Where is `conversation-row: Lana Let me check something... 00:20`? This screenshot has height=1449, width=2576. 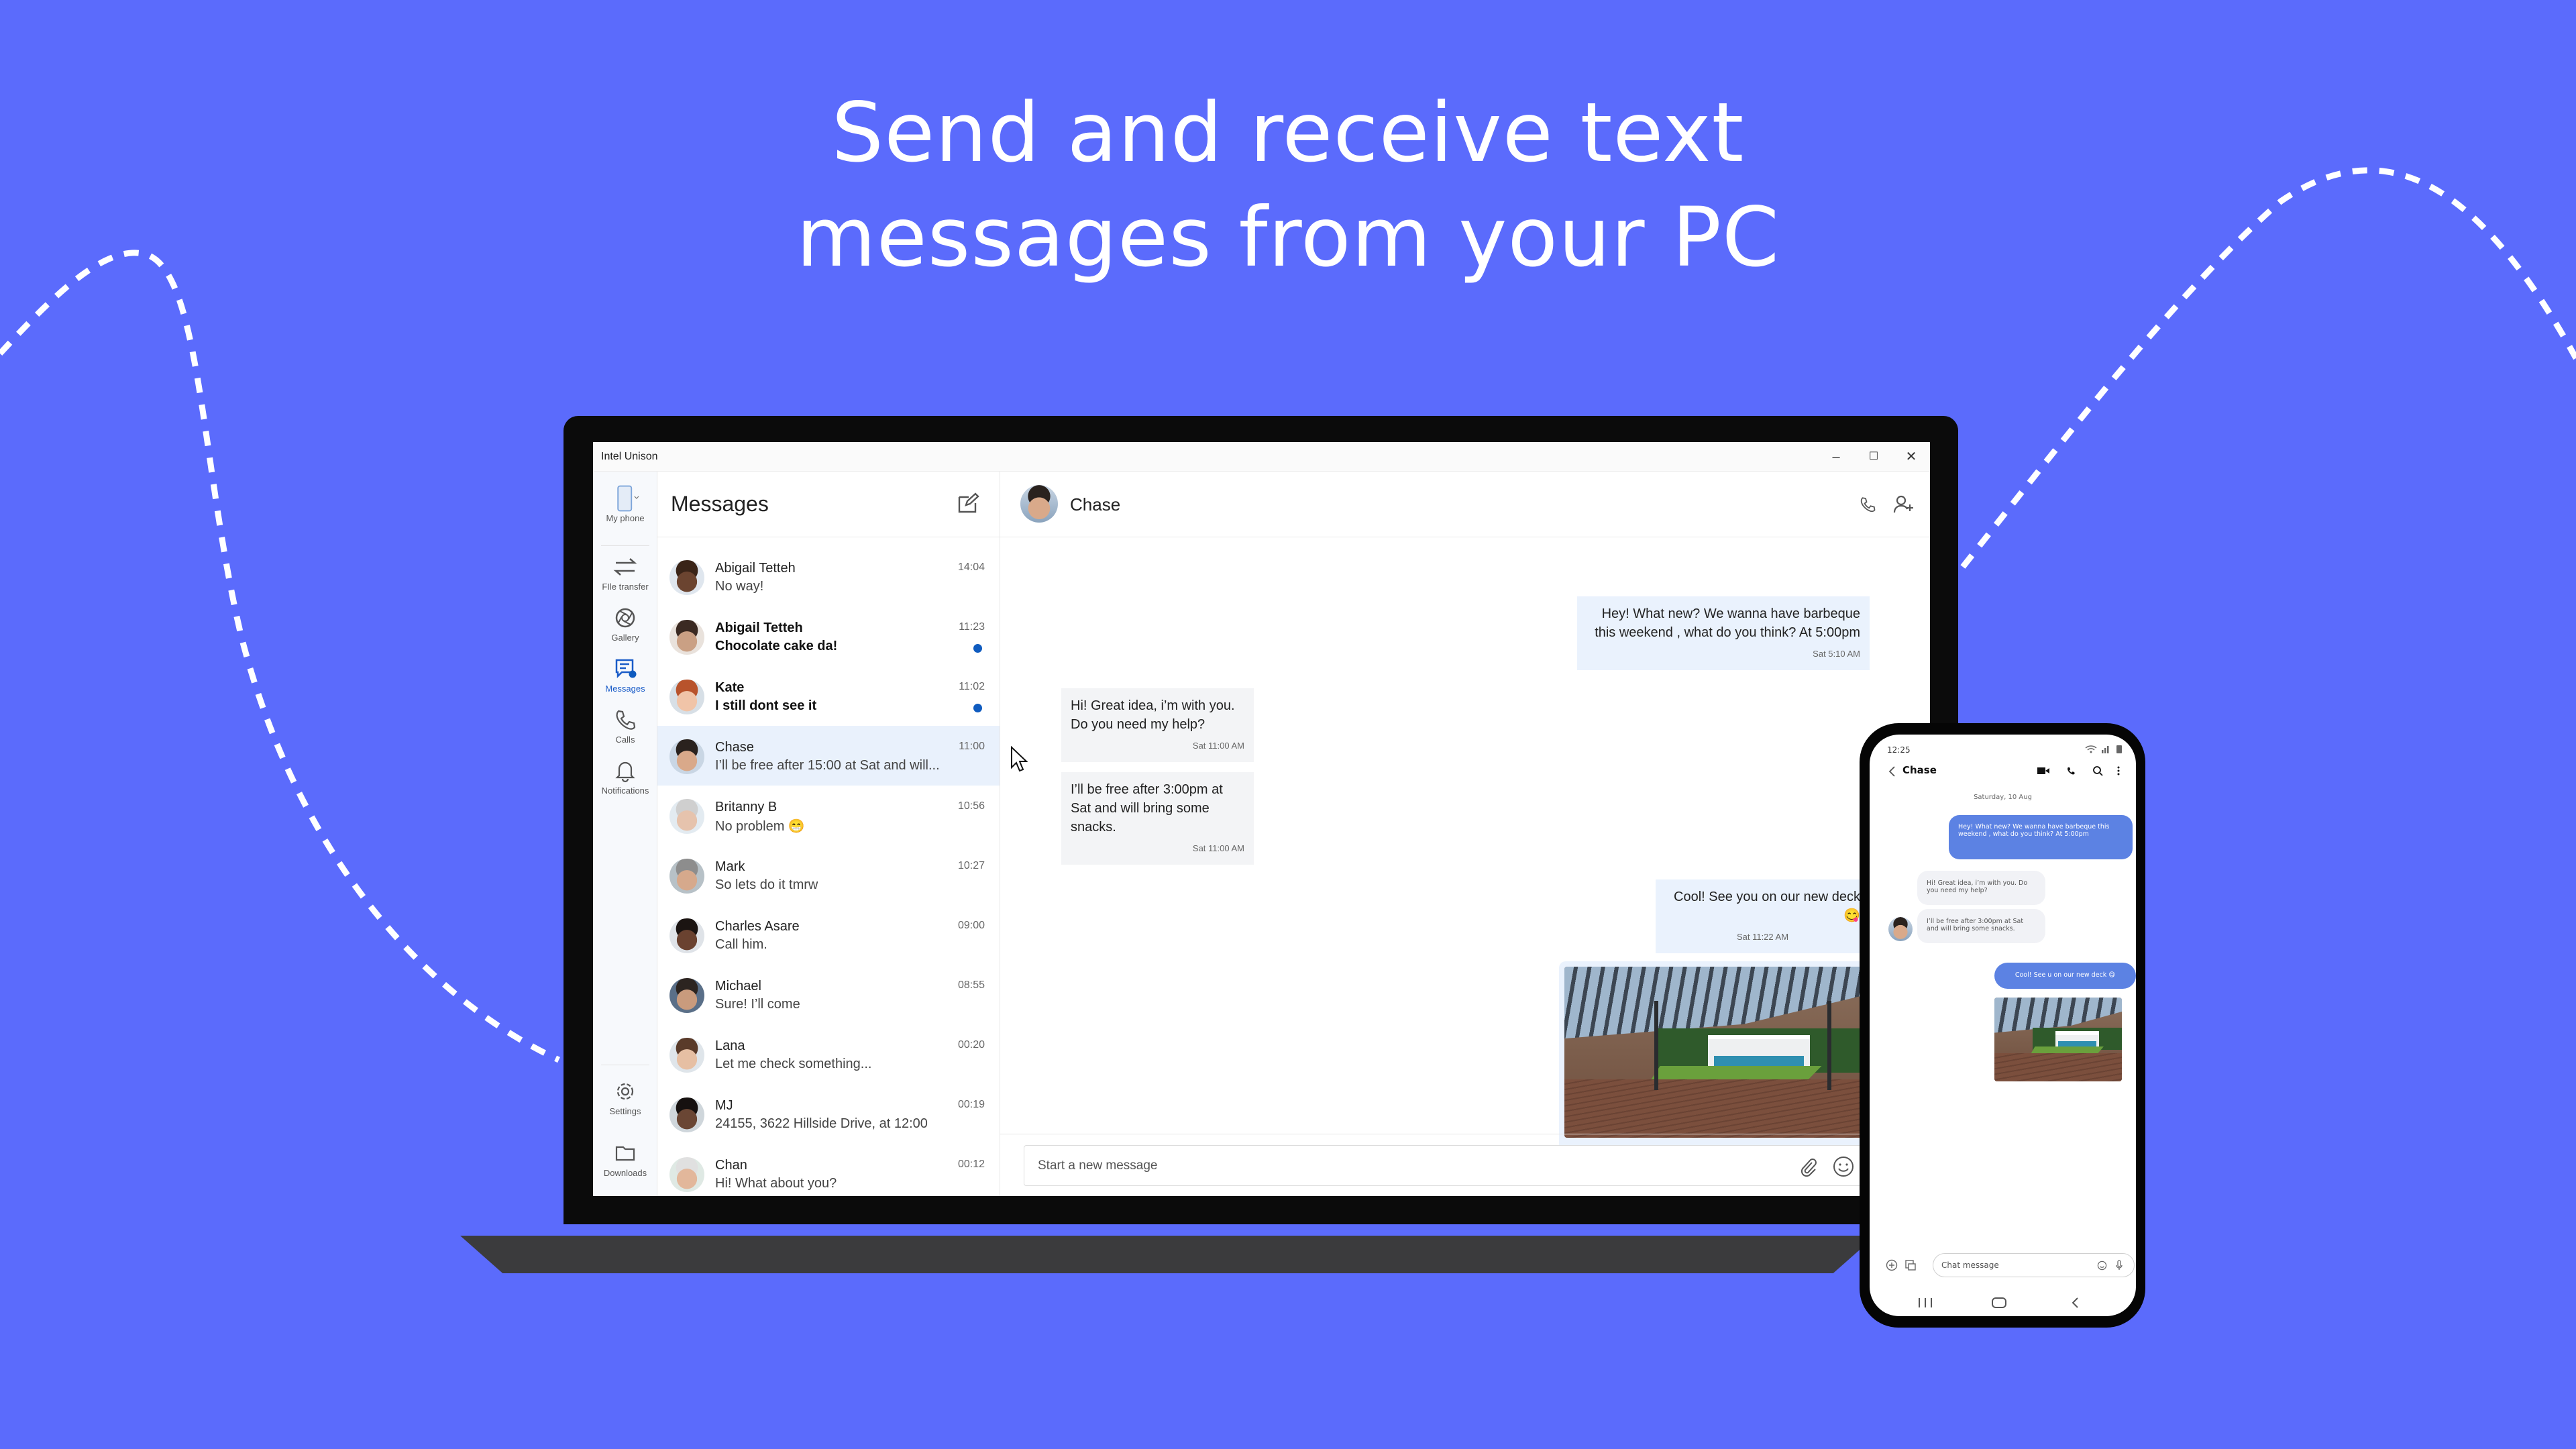
conversation-row: Lana Let me check something... 00:20 is located at coordinates (828, 1054).